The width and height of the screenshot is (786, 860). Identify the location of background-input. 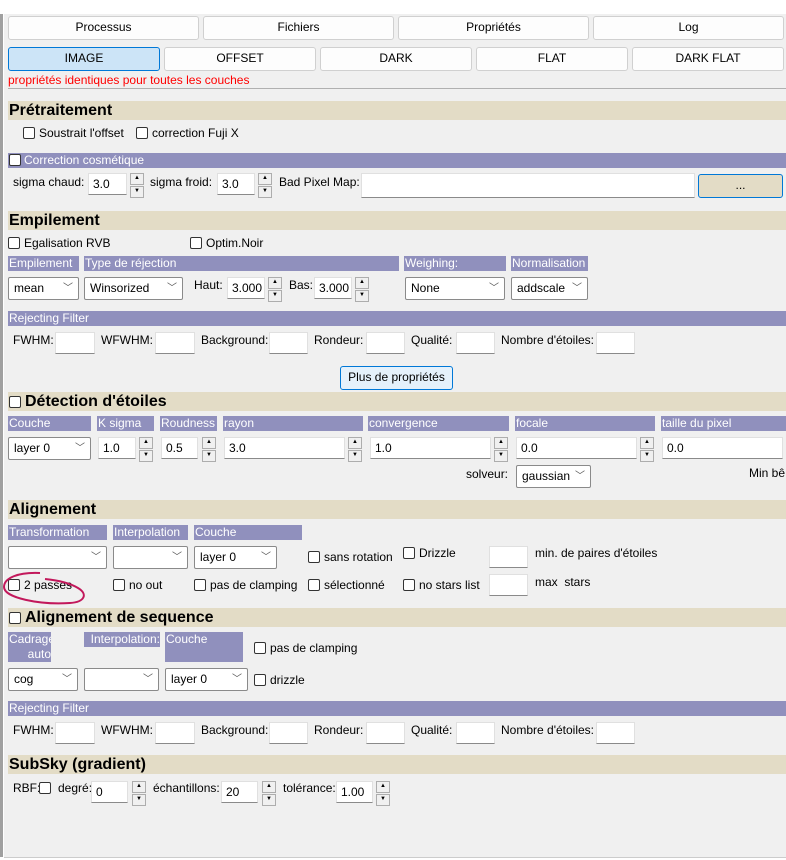
(288, 343).